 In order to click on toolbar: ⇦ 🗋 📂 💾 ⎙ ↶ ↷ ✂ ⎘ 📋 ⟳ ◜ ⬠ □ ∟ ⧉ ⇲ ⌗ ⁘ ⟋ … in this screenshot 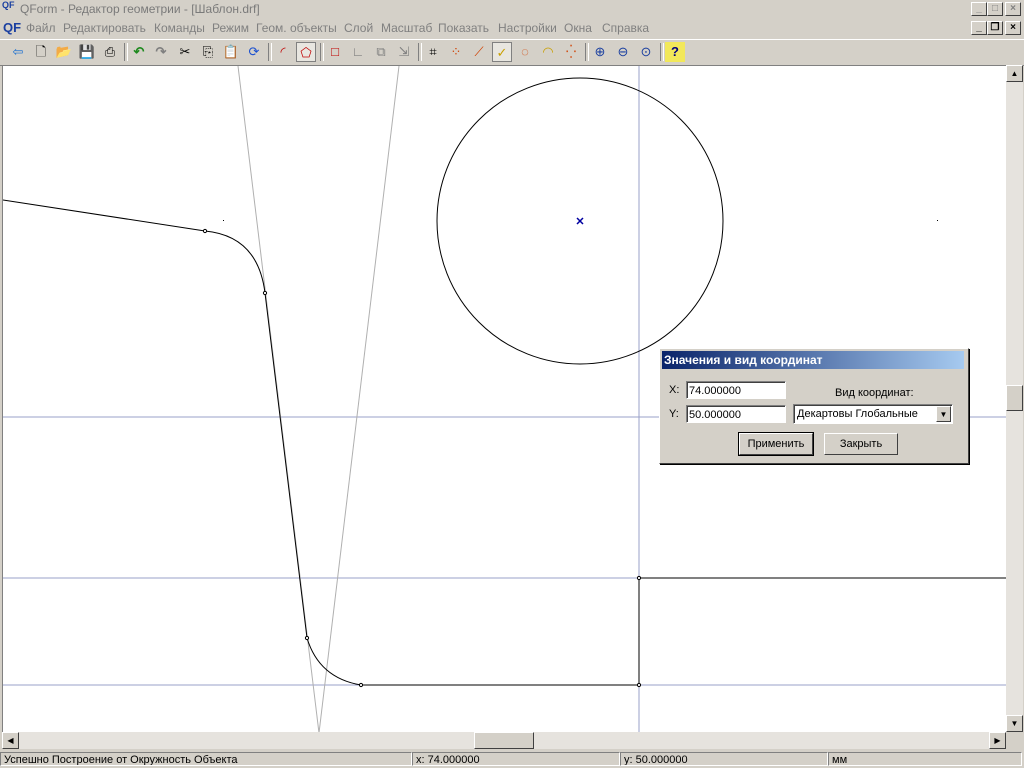, I will do `click(512, 52)`.